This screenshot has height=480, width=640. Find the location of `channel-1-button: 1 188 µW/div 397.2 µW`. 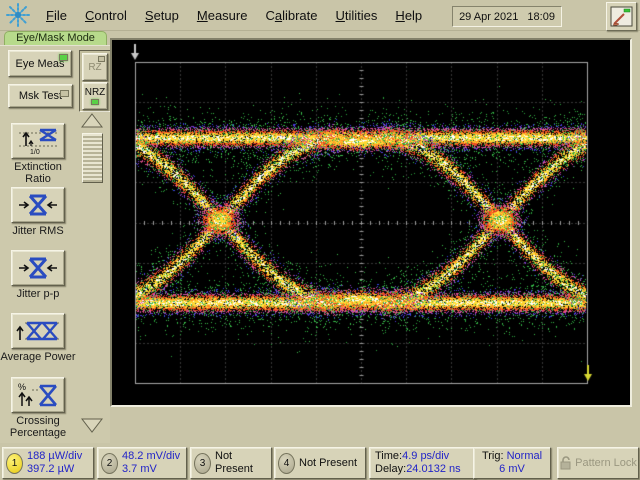

channel-1-button: 1 188 µW/div 397.2 µW is located at coordinates (48, 463).